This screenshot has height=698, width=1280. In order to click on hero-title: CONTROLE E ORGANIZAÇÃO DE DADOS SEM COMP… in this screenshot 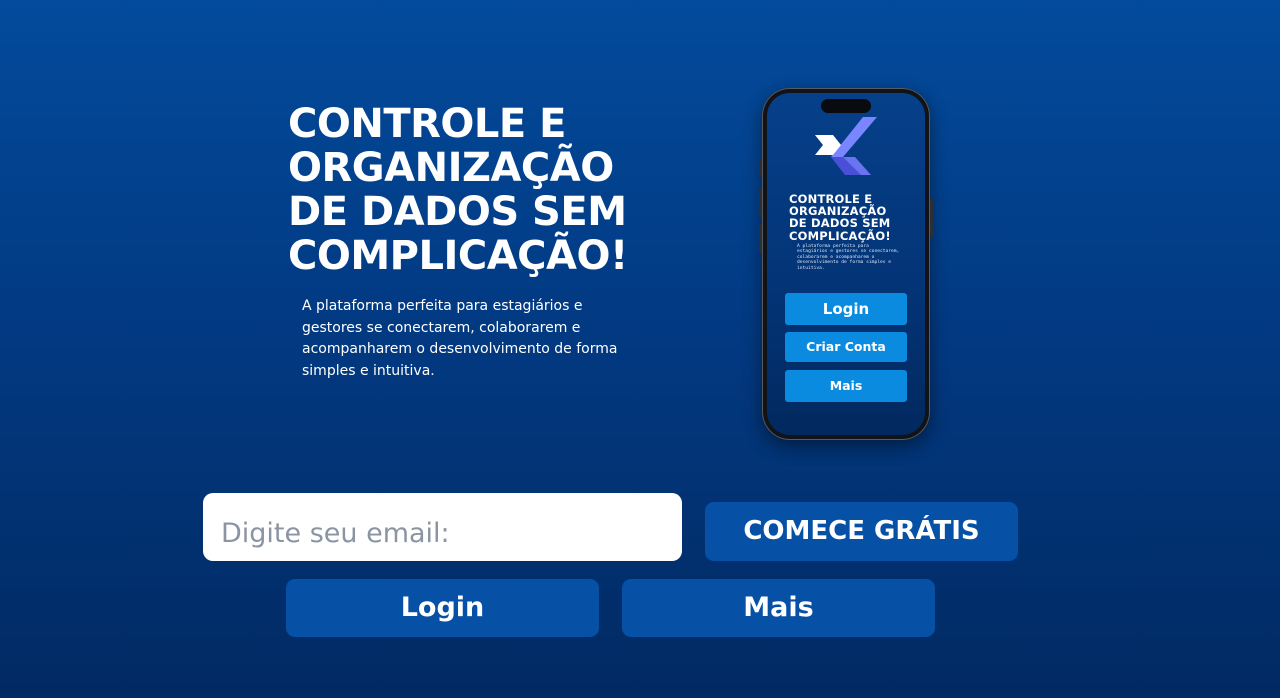, I will do `click(458, 190)`.